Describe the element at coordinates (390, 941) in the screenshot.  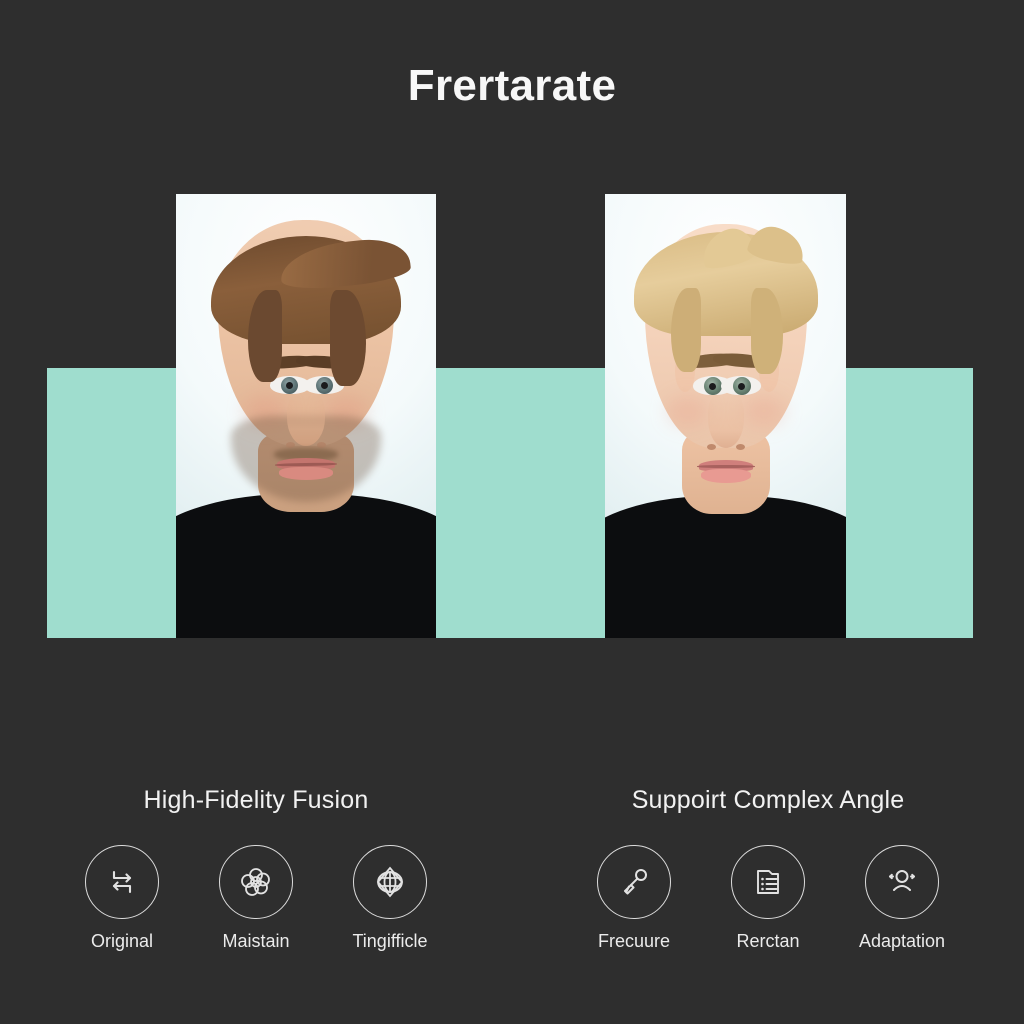
I see `feature-item-label: Tingifficle` at that location.